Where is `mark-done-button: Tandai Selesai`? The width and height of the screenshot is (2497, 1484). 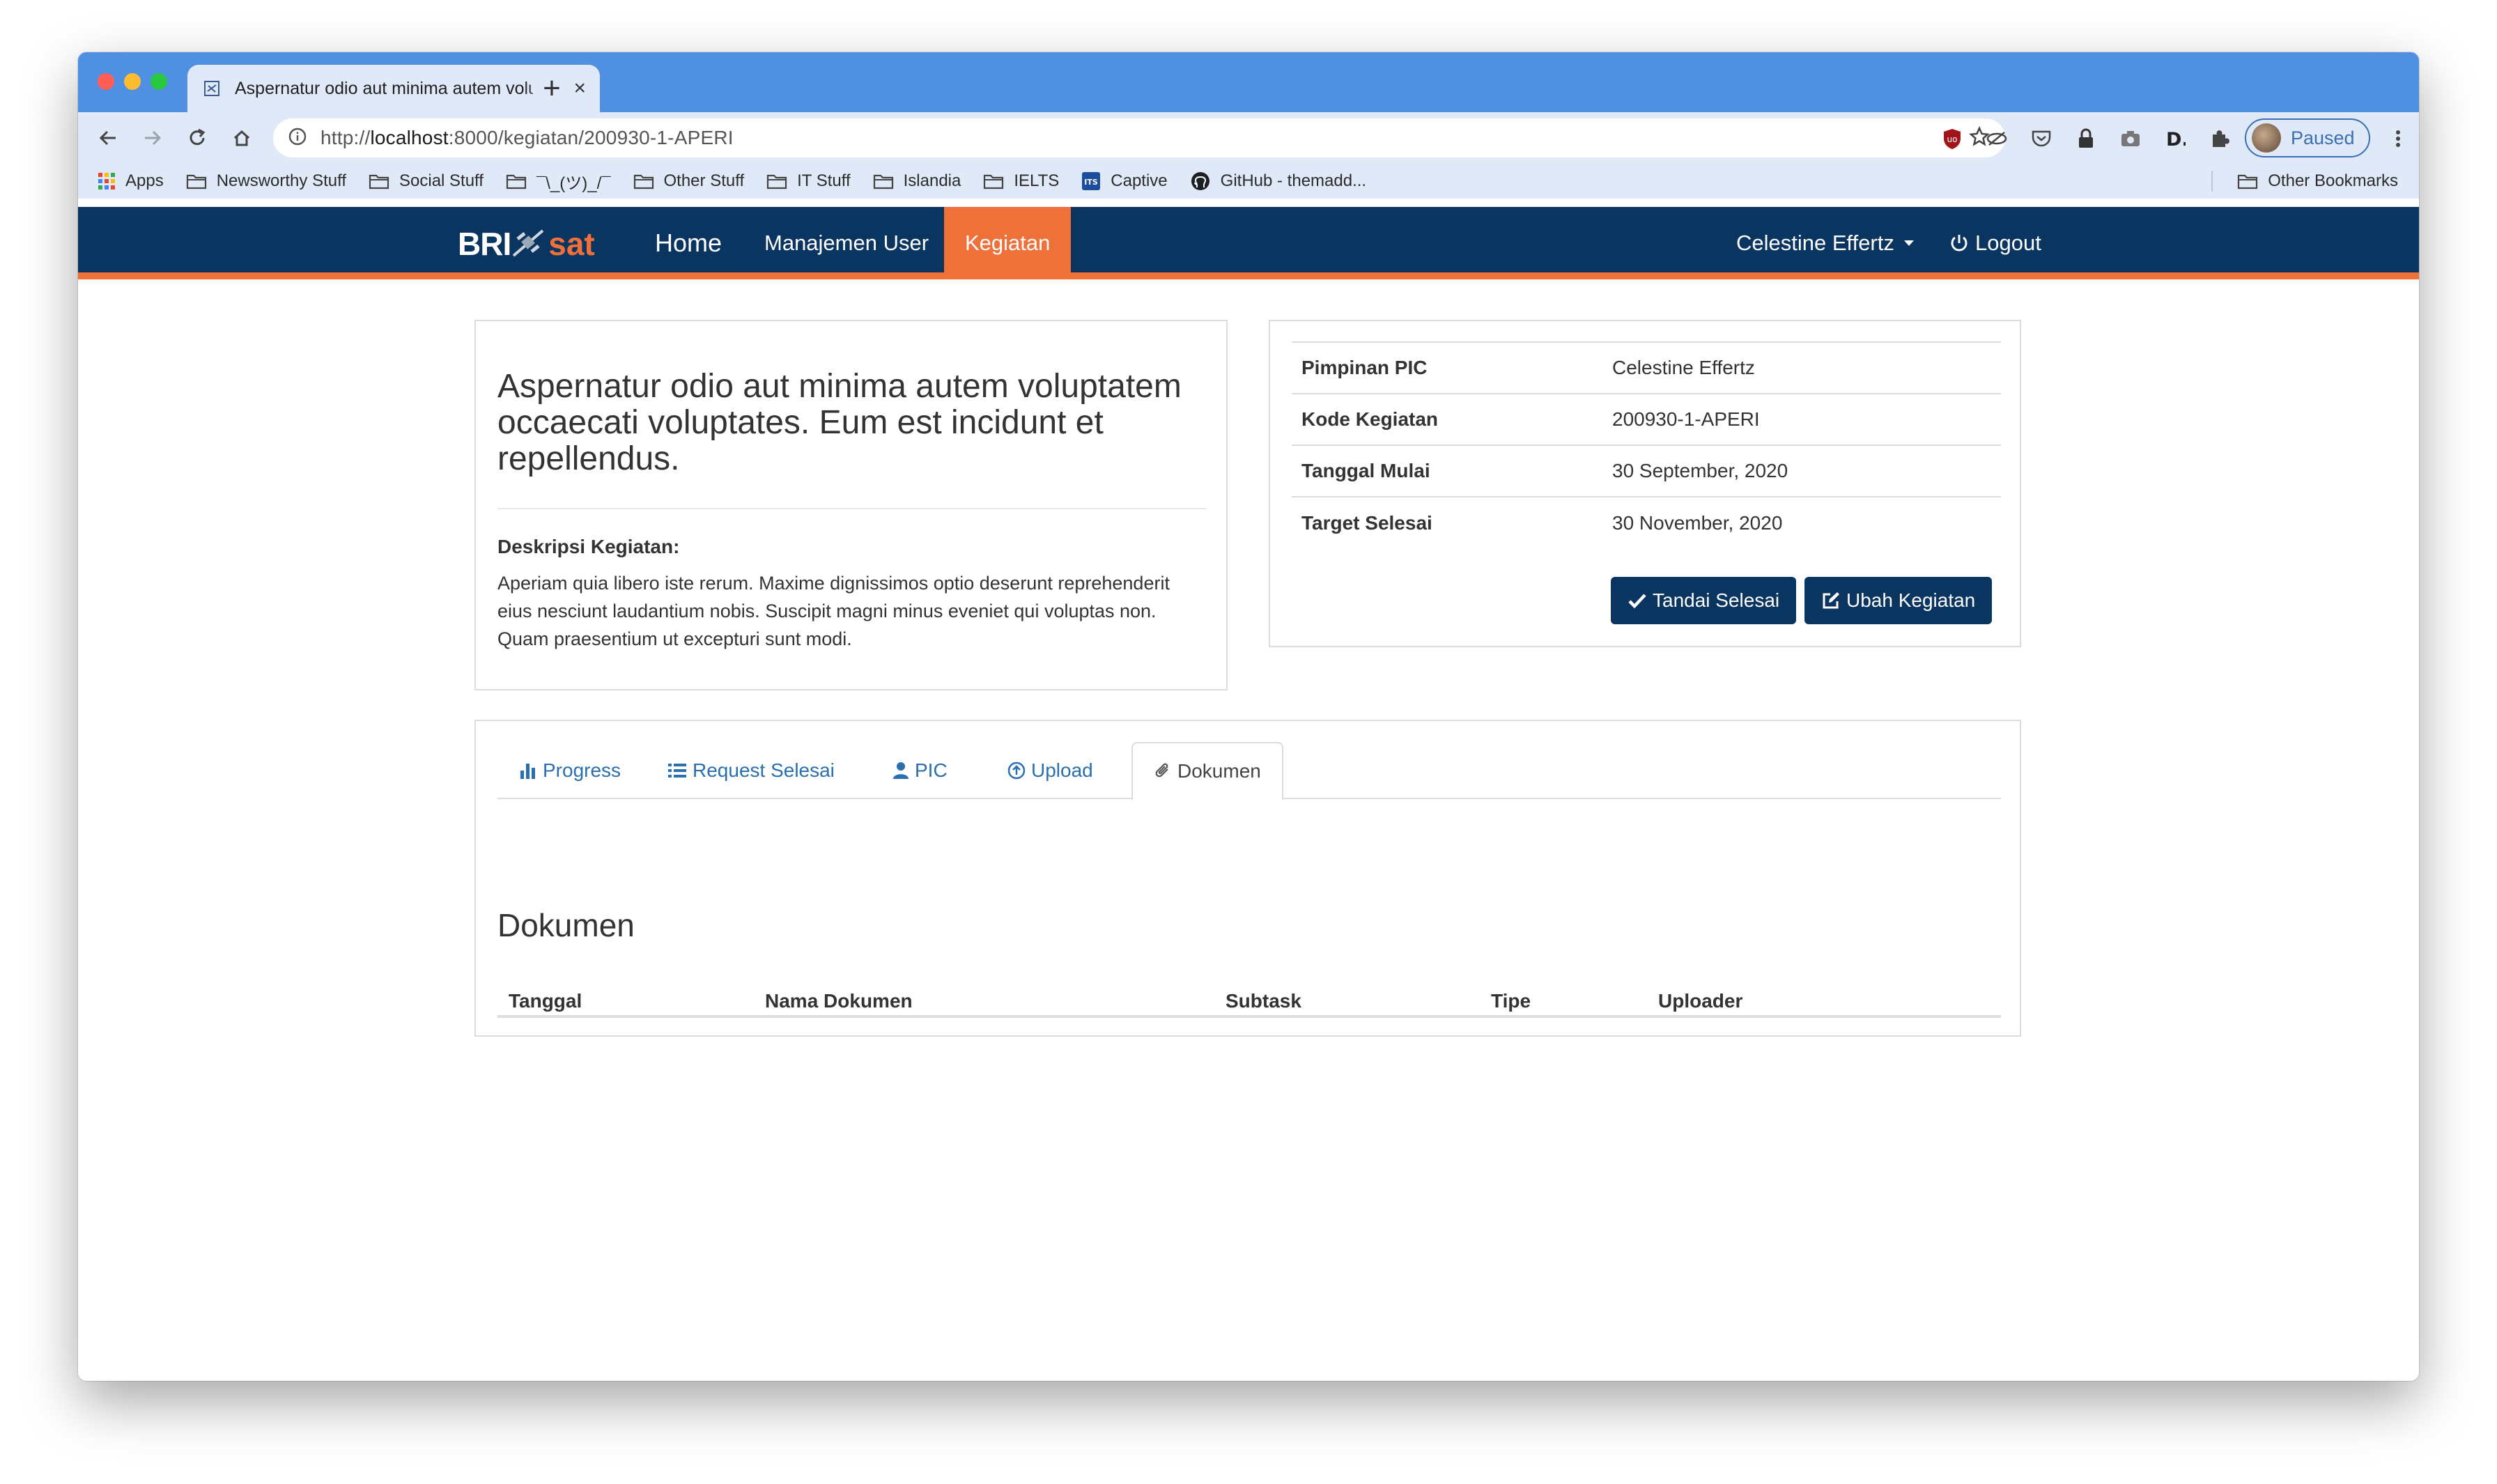 mark-done-button: Tandai Selesai is located at coordinates (1704, 600).